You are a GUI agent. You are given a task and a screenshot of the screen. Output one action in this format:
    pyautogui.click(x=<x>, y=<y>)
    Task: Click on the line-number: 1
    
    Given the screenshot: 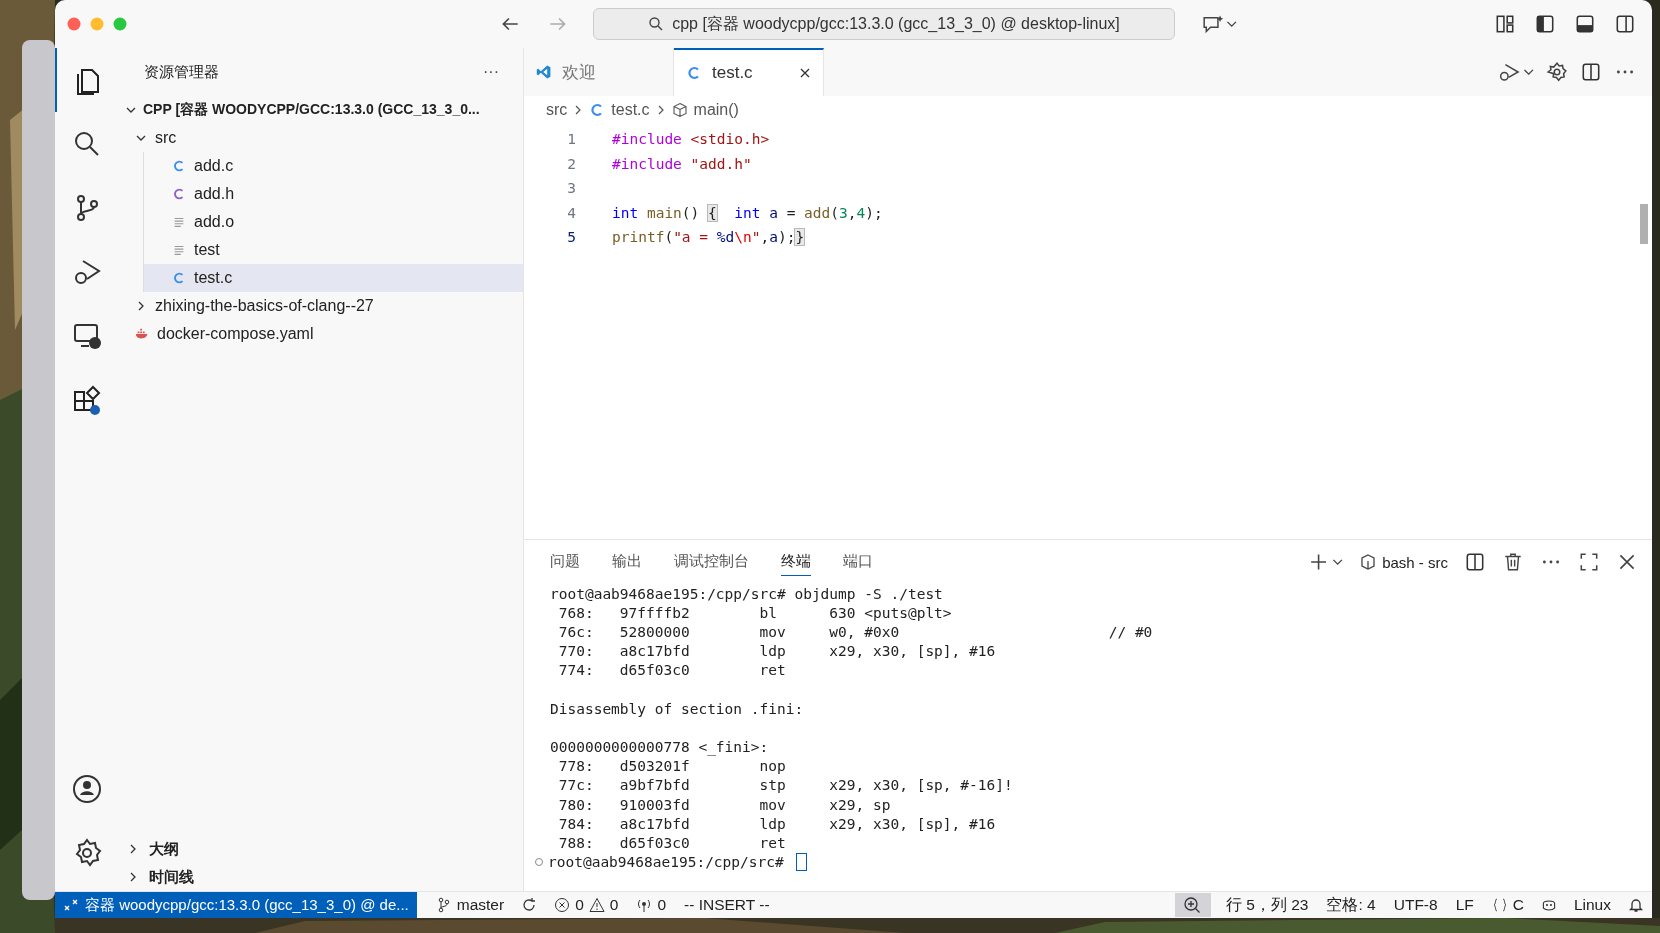 What is the action you would take?
    pyautogui.click(x=571, y=139)
    